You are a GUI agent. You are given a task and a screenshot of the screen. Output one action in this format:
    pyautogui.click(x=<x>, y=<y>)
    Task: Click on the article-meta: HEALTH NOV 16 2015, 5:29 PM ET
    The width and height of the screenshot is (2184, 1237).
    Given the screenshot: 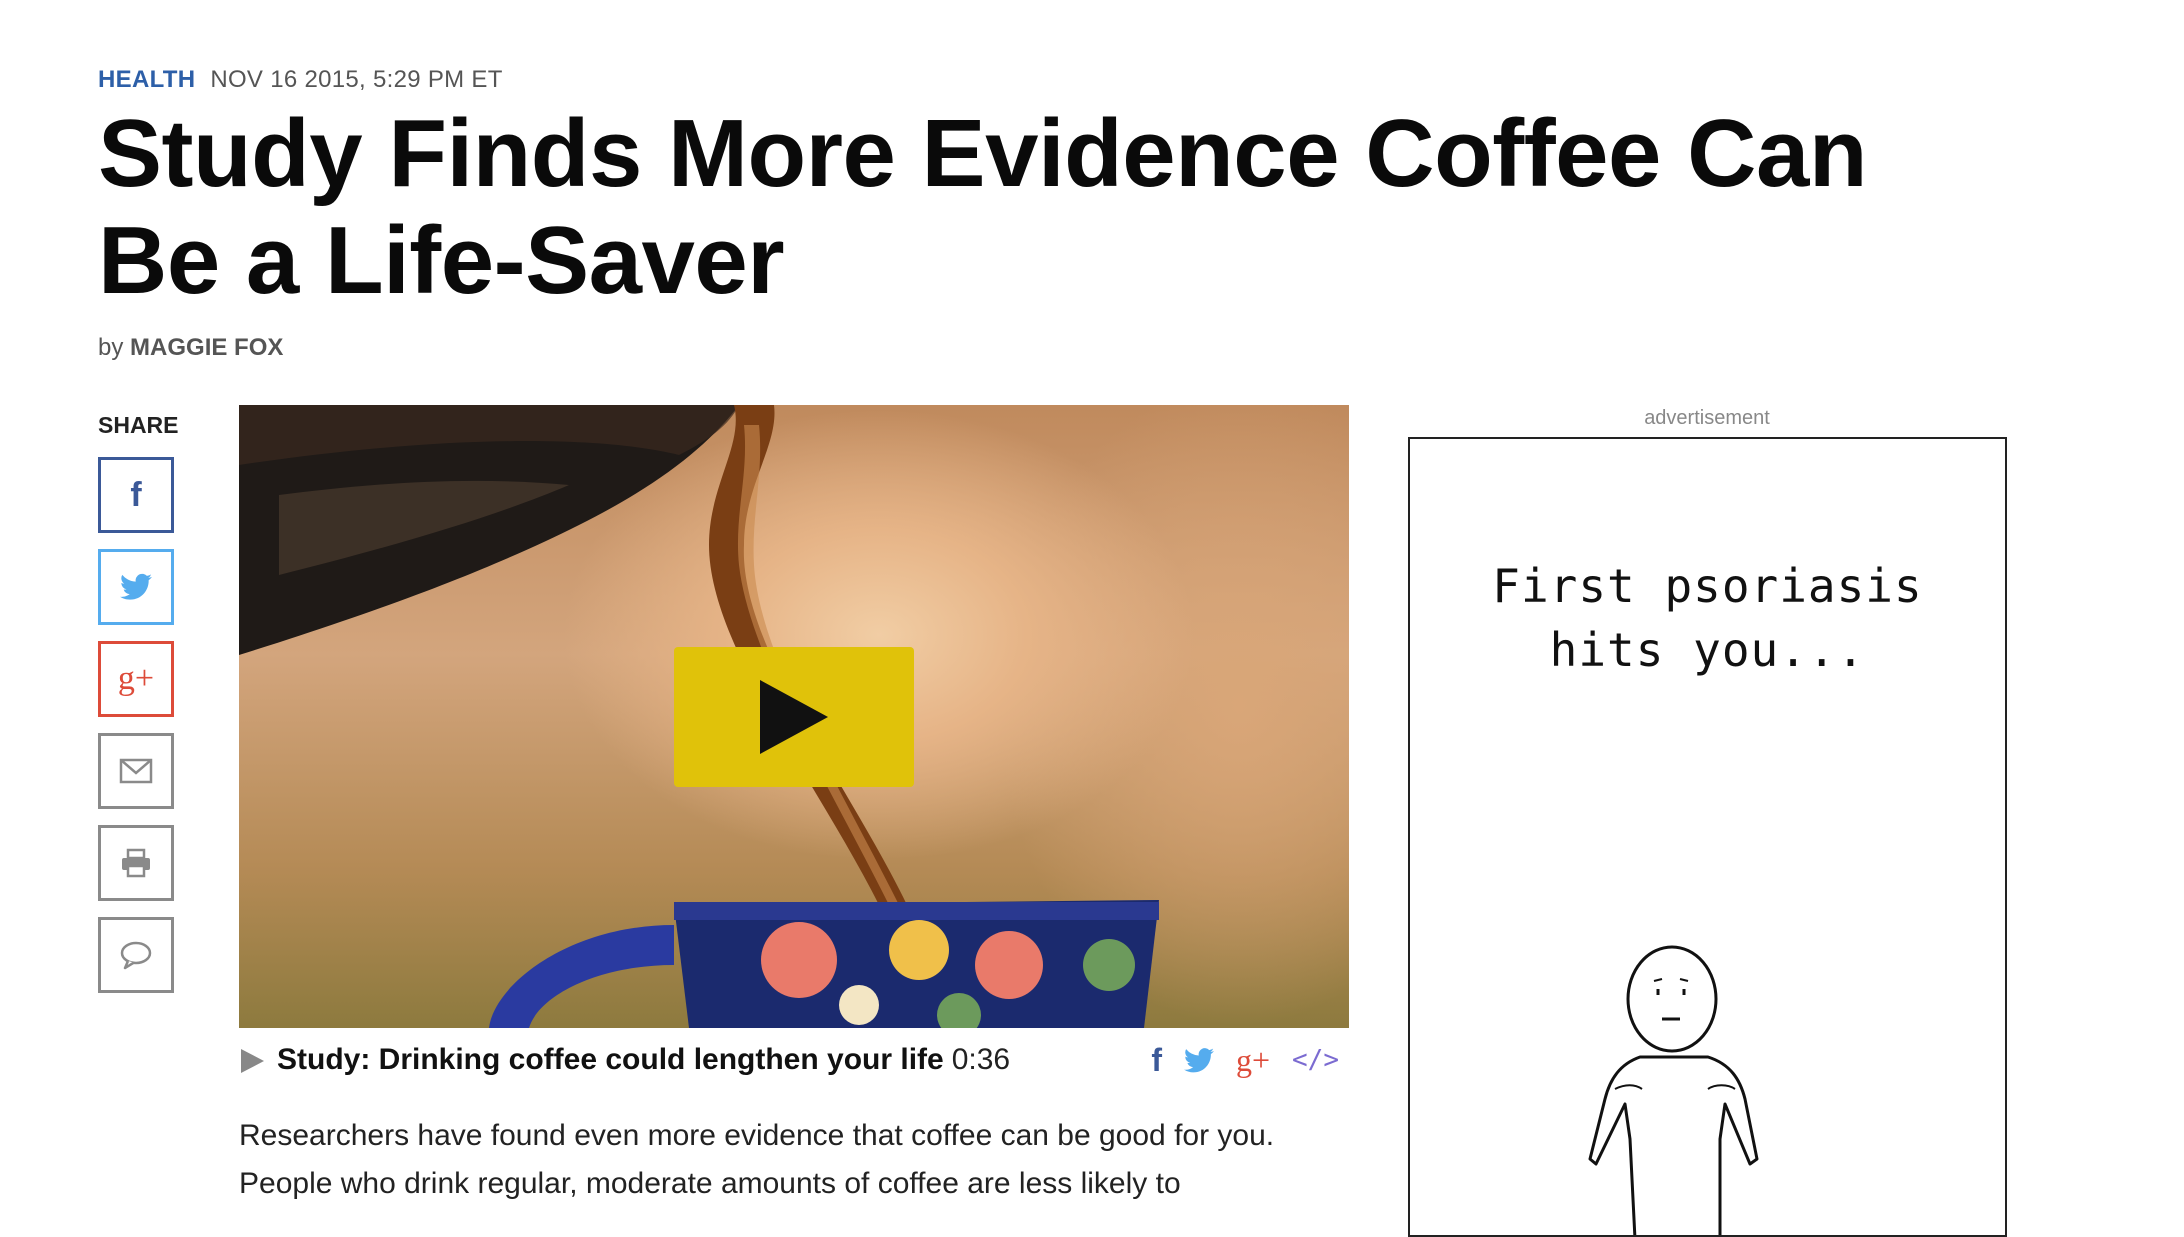 What is the action you would take?
    pyautogui.click(x=300, y=80)
    